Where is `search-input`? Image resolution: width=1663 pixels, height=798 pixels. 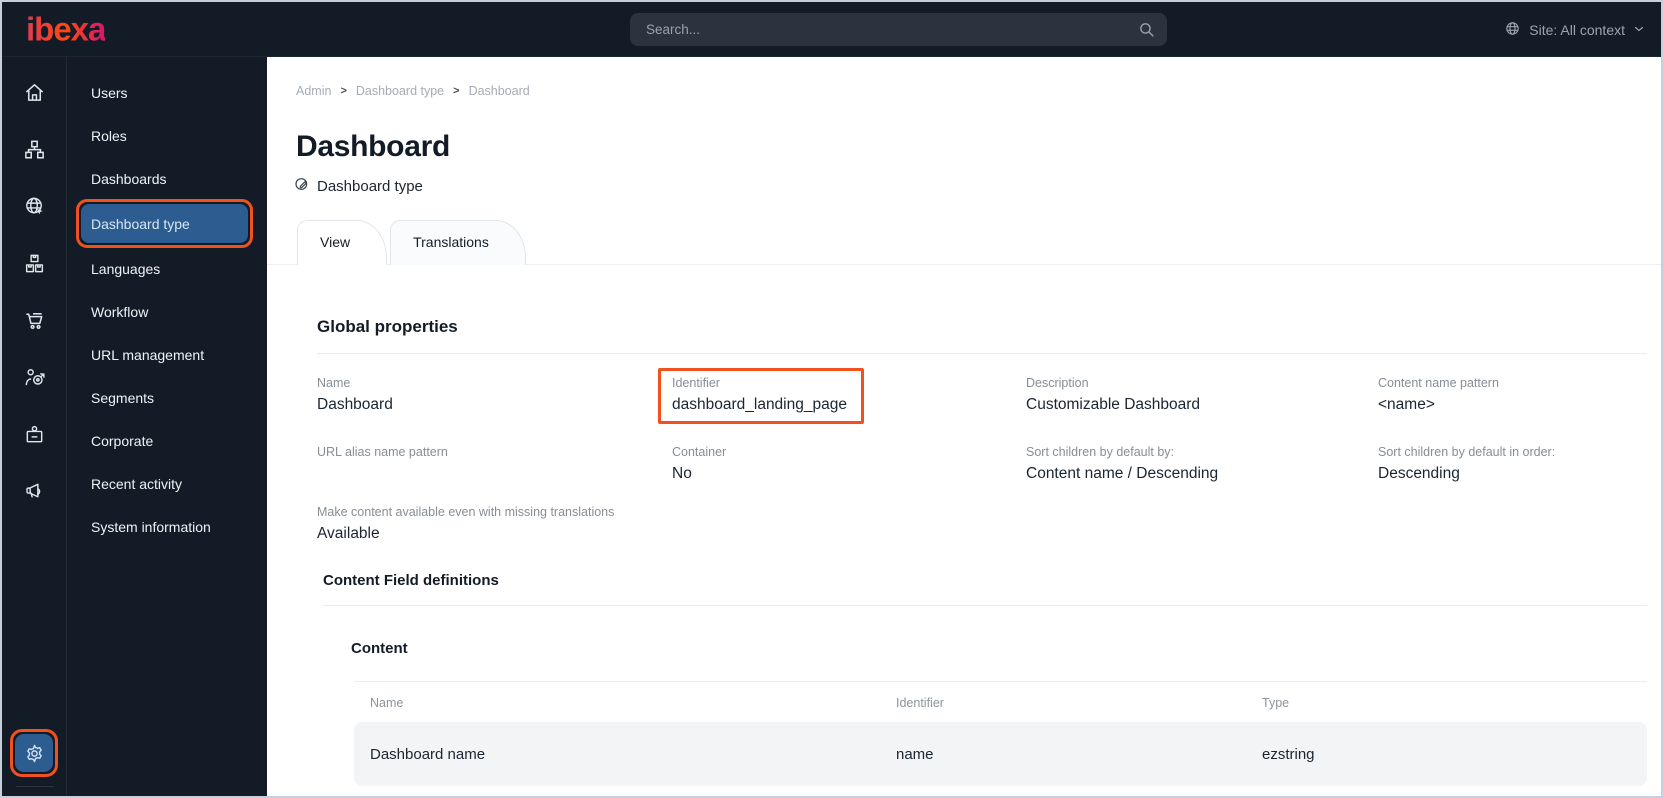 search-input is located at coordinates (898, 29).